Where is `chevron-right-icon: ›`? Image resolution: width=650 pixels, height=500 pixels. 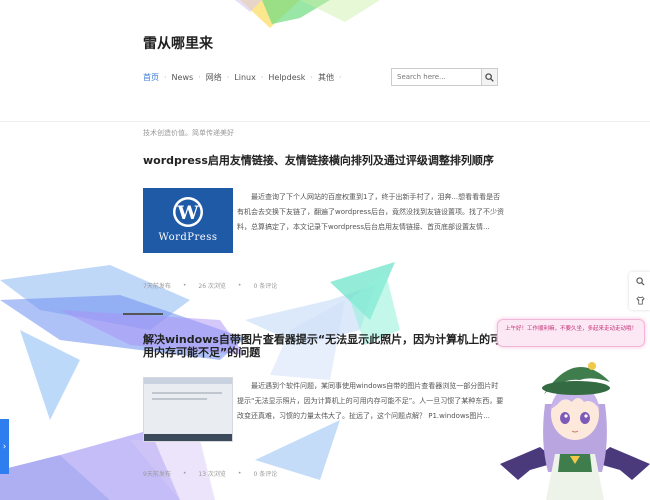
chevron-right-icon: › is located at coordinates (4, 446).